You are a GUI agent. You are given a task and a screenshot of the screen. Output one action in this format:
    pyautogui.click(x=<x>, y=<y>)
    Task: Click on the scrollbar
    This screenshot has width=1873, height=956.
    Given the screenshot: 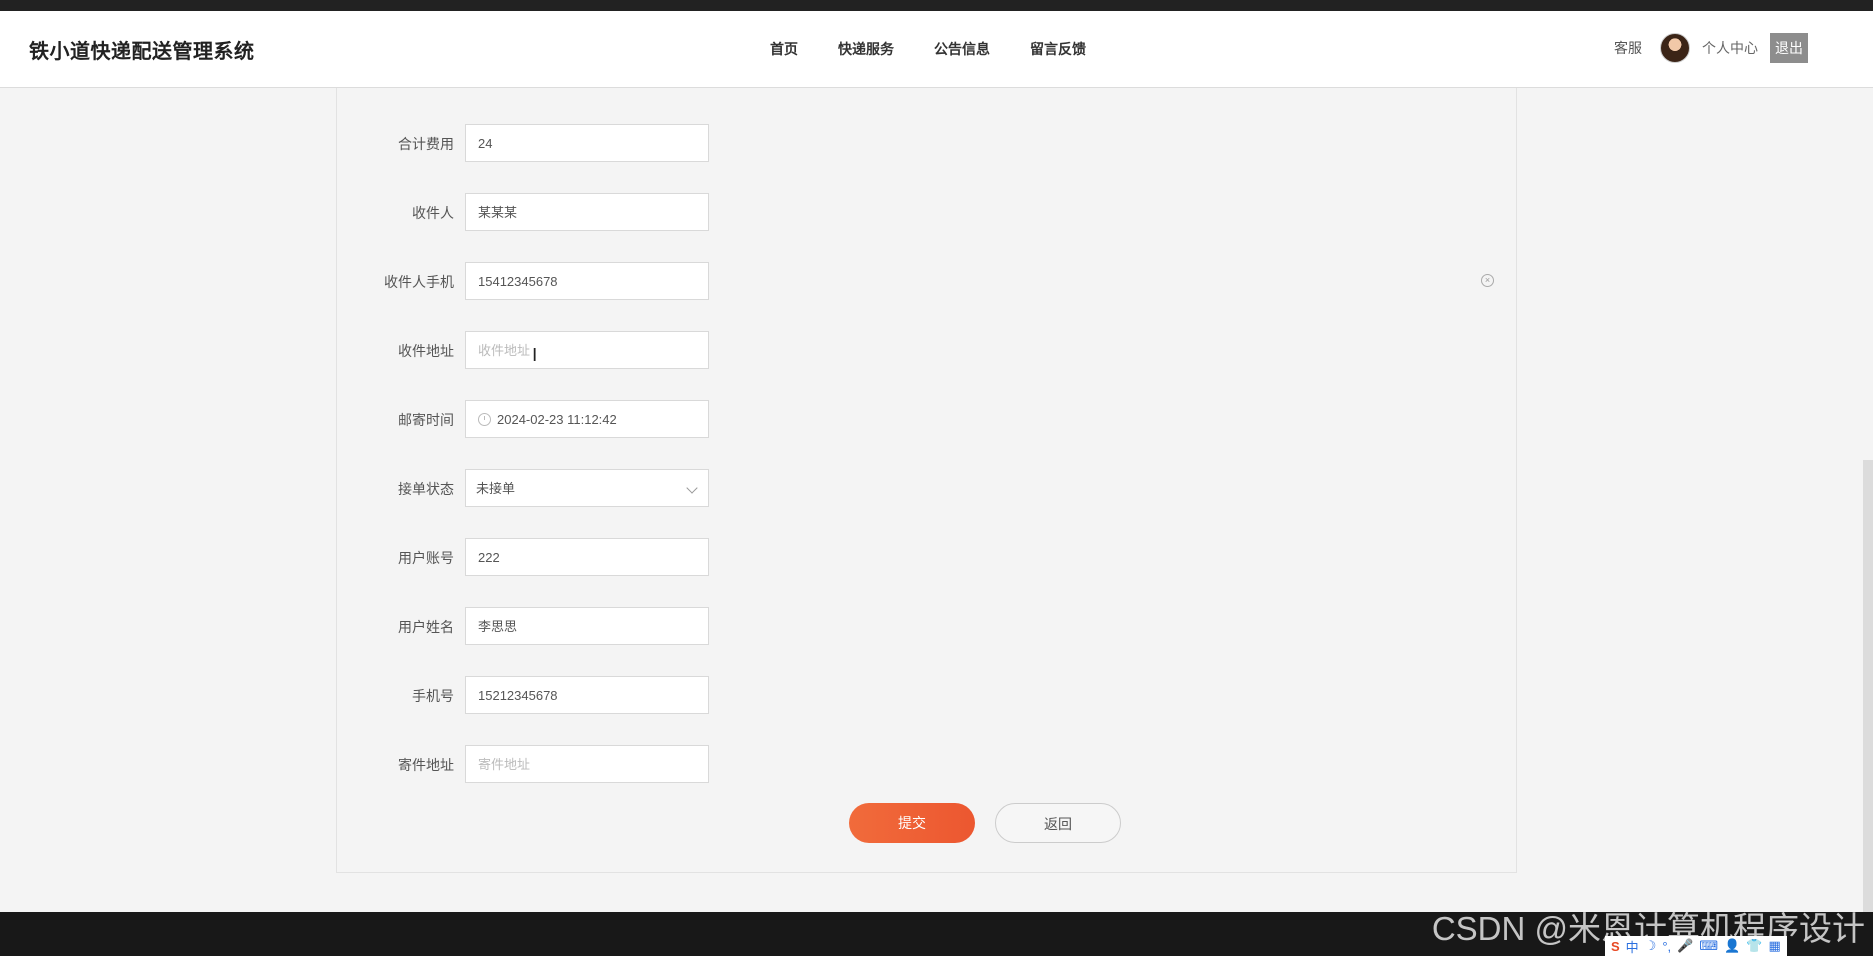 What is the action you would take?
    pyautogui.click(x=1868, y=686)
    